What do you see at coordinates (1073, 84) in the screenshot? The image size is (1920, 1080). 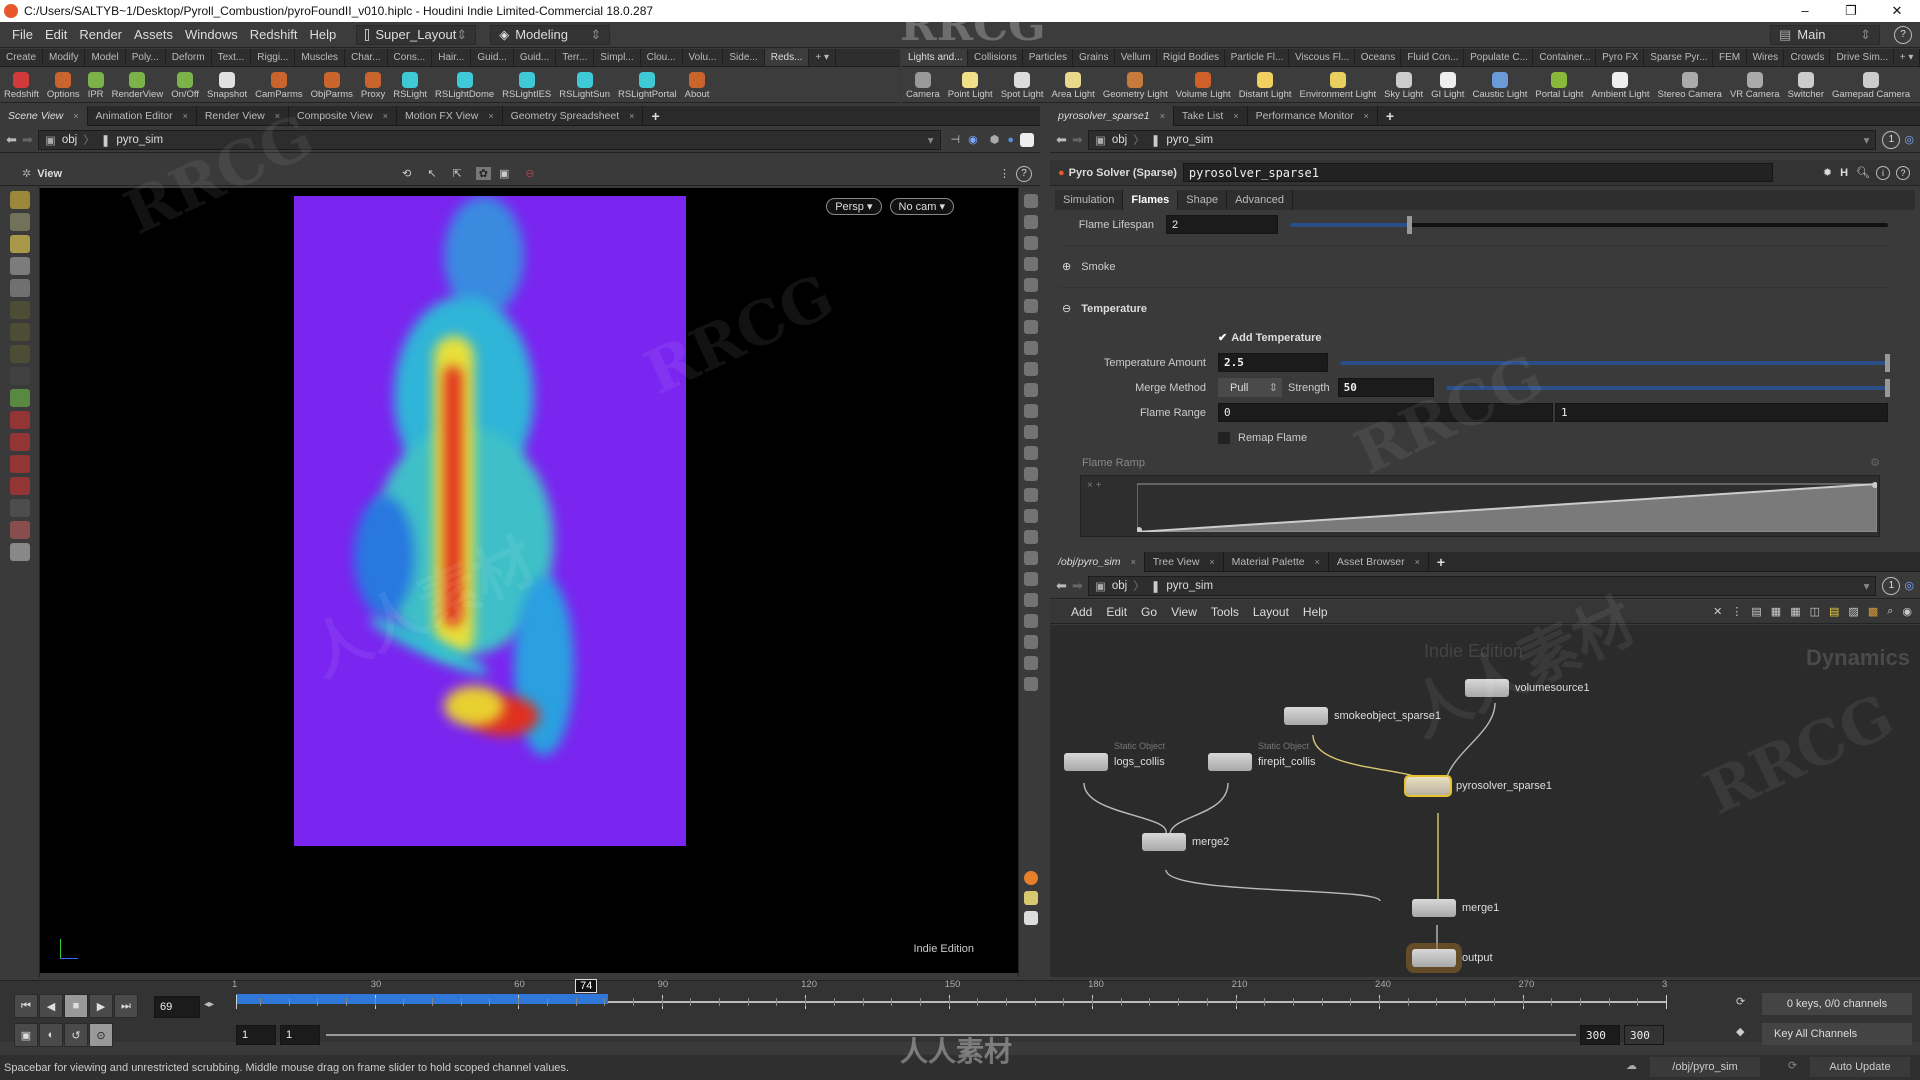 I see `shelf-tool: Area Light` at bounding box center [1073, 84].